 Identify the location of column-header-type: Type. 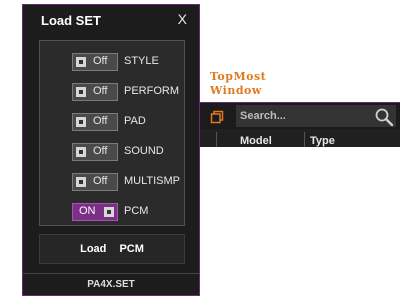
(322, 141).